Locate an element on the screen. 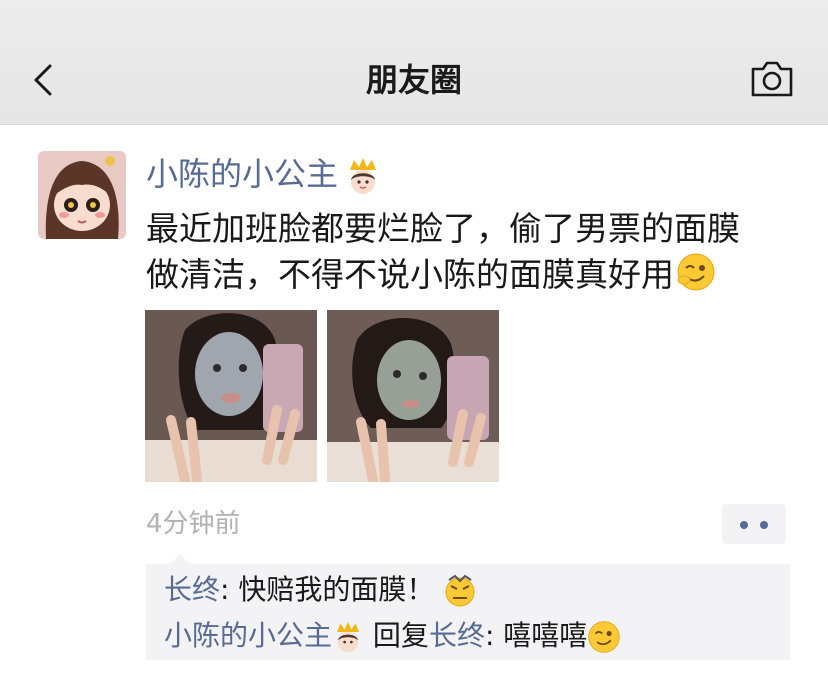 The image size is (828, 696). author-name: 小陈的小公主 is located at coordinates (242, 174).